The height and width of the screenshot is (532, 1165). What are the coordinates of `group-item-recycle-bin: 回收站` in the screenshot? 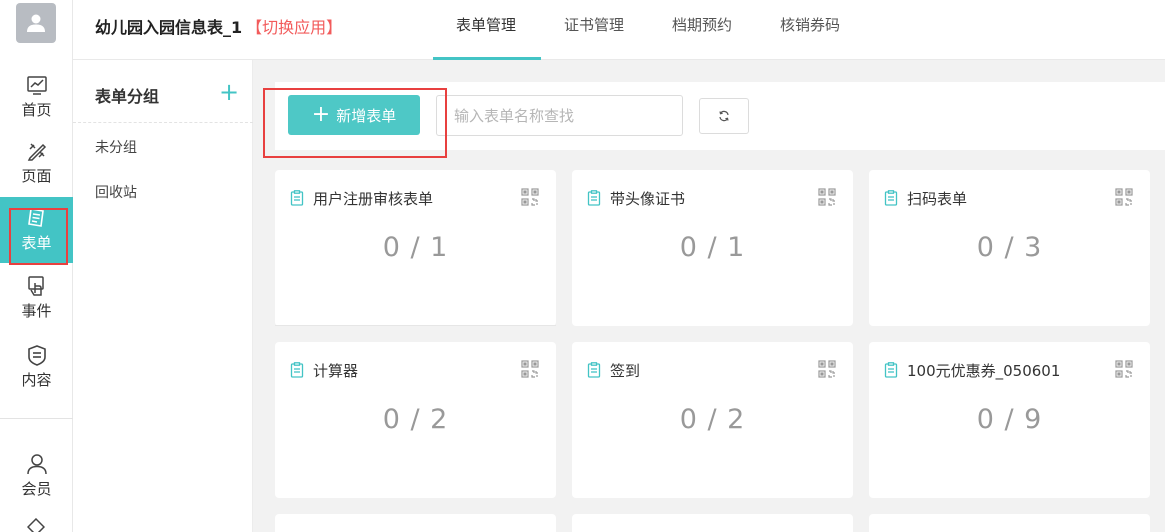 It's located at (116, 192).